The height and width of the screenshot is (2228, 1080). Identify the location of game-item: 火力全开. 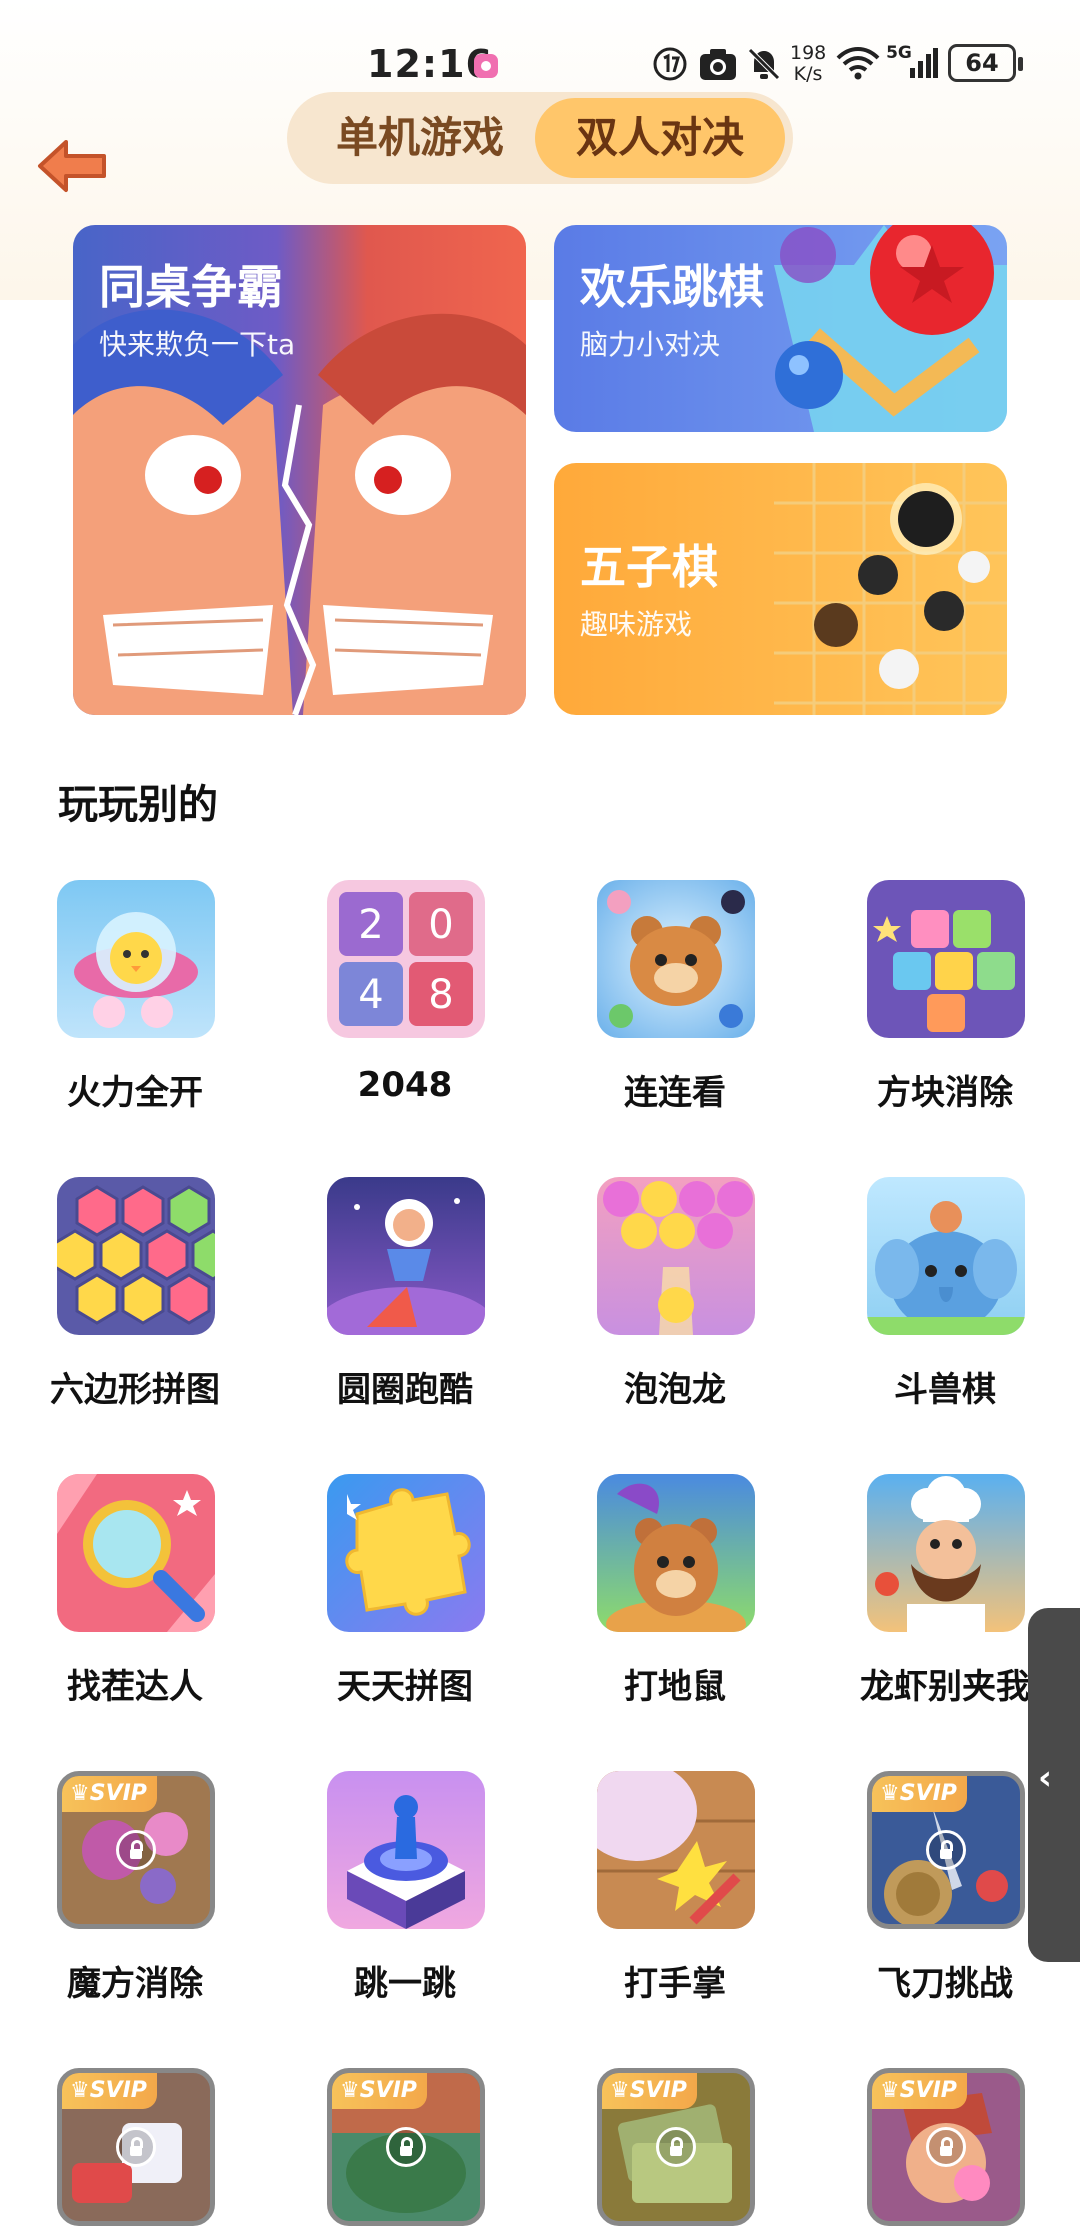
(115, 1010).